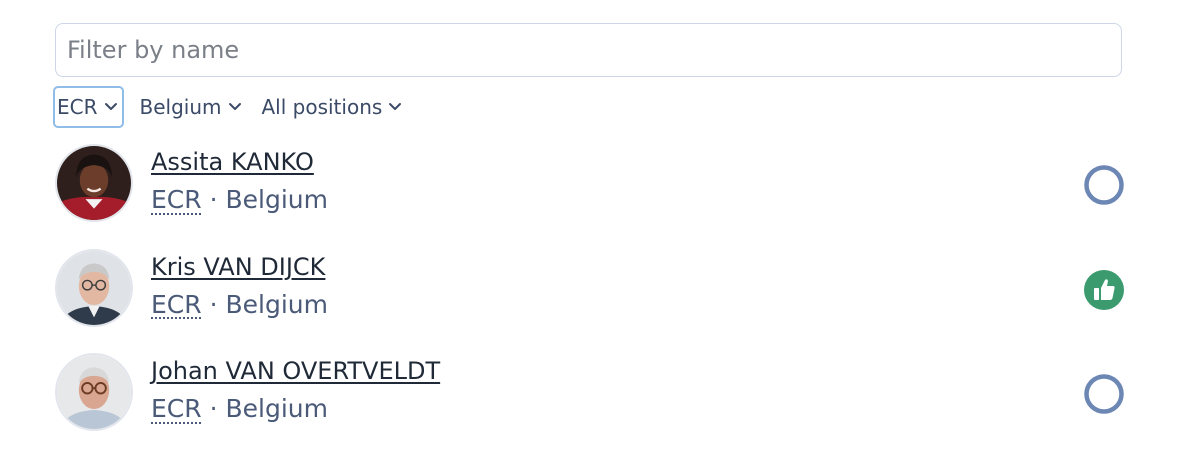 The image size is (1200, 471). Describe the element at coordinates (1104, 290) in the screenshot. I see `thumbs-up-icon` at that location.